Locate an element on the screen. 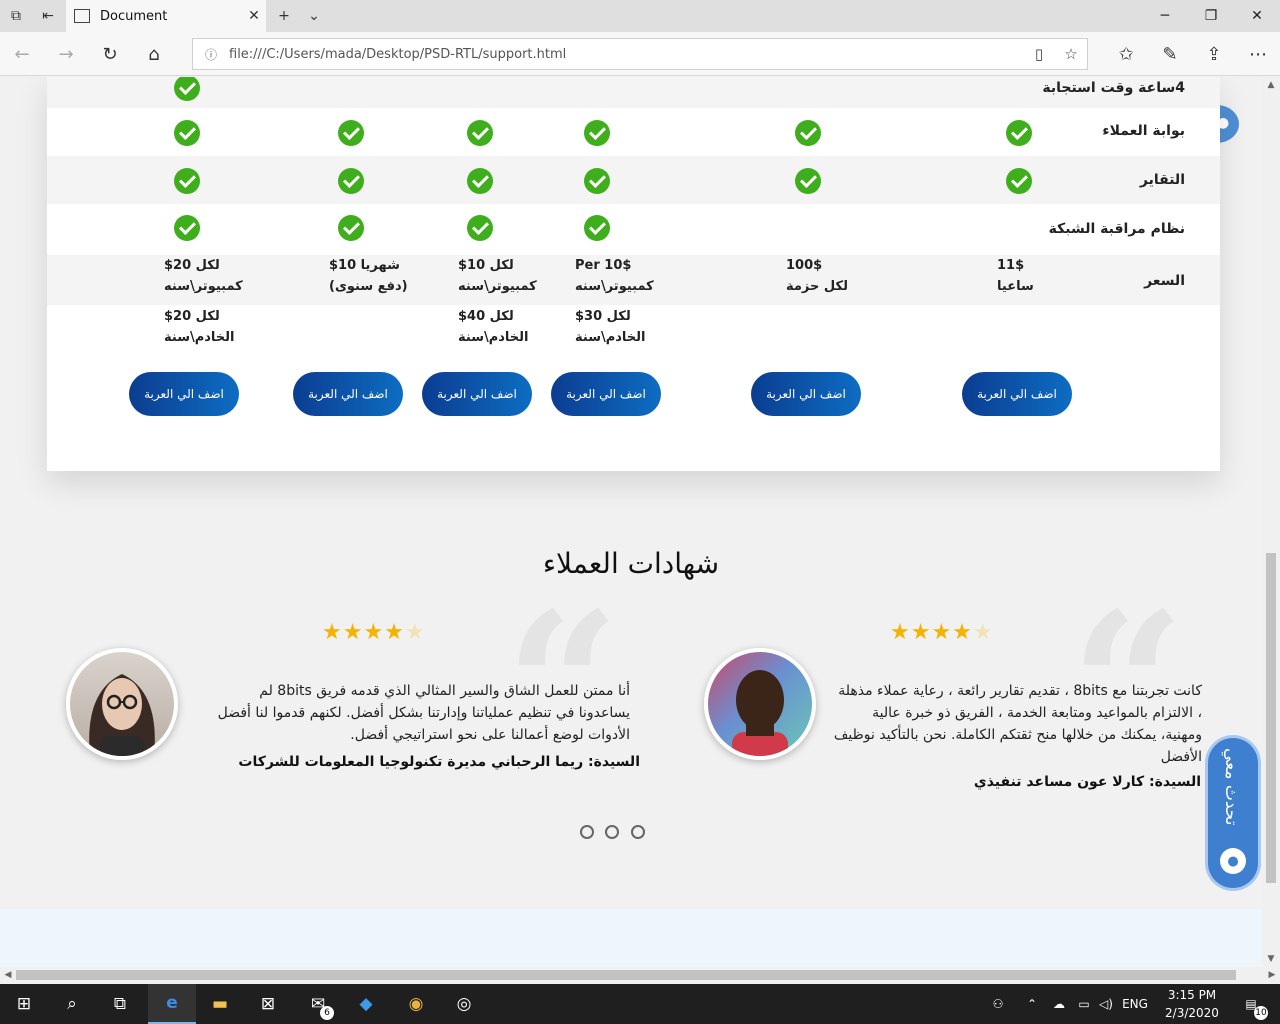  volume-icon: ◁) is located at coordinates (1106, 1004).